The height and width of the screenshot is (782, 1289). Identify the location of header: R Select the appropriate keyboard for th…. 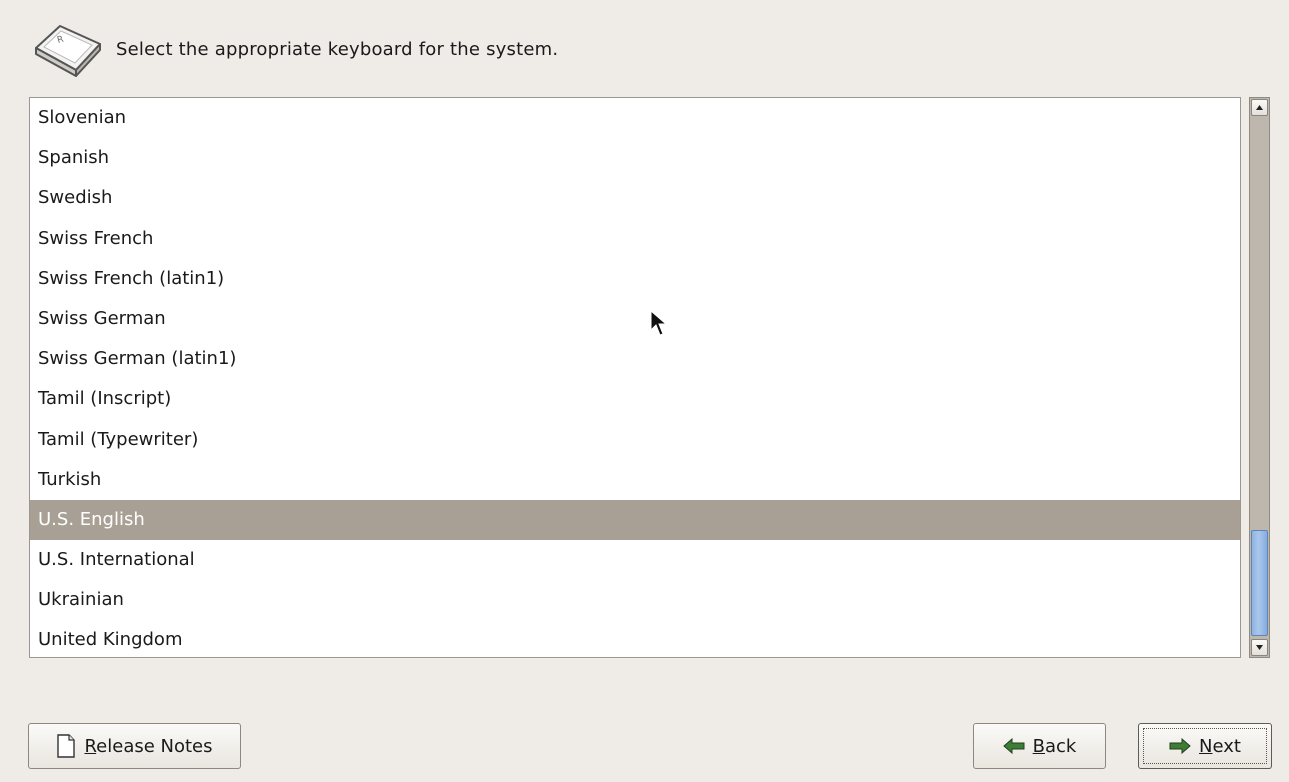
(294, 49).